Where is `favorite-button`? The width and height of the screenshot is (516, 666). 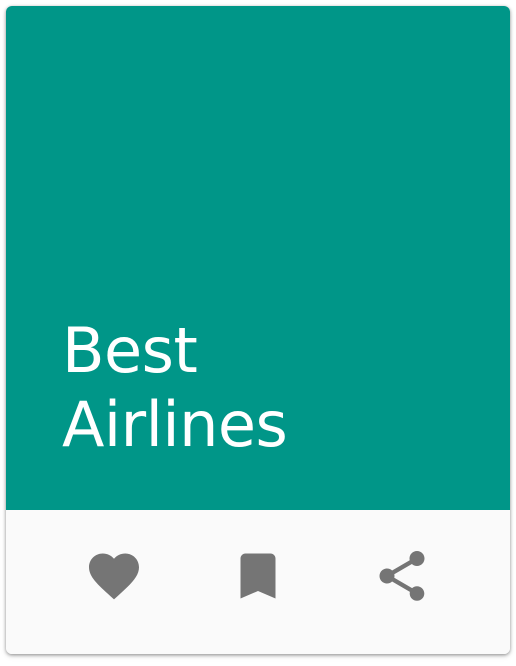 favorite-button is located at coordinates (114, 576).